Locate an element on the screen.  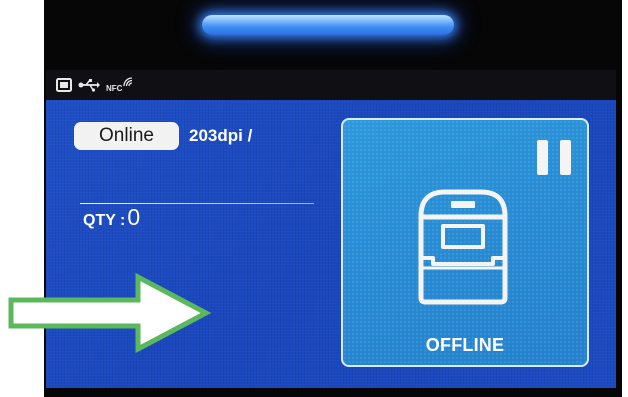
status-bar: NFC is located at coordinates (331, 85).